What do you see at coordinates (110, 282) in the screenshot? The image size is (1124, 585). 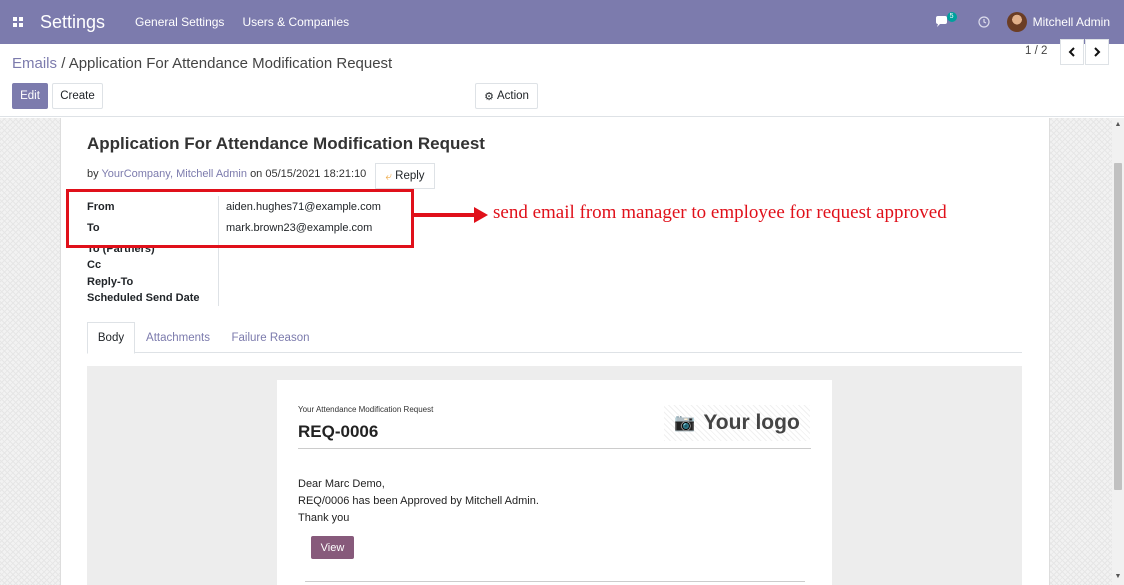 I see `field-label-reply-to: Reply-To` at bounding box center [110, 282].